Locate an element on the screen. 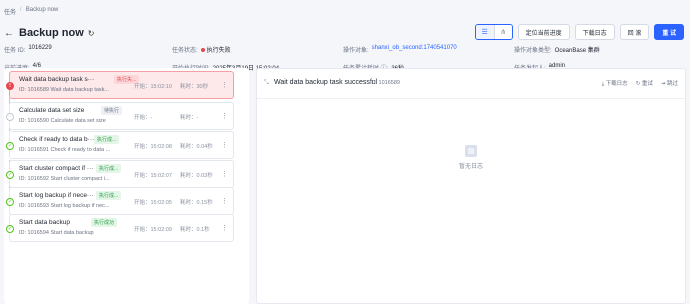 This screenshot has width=690, height=304. target-type-field: 操作对象类型: OceanBase 集群 is located at coordinates (599, 50).